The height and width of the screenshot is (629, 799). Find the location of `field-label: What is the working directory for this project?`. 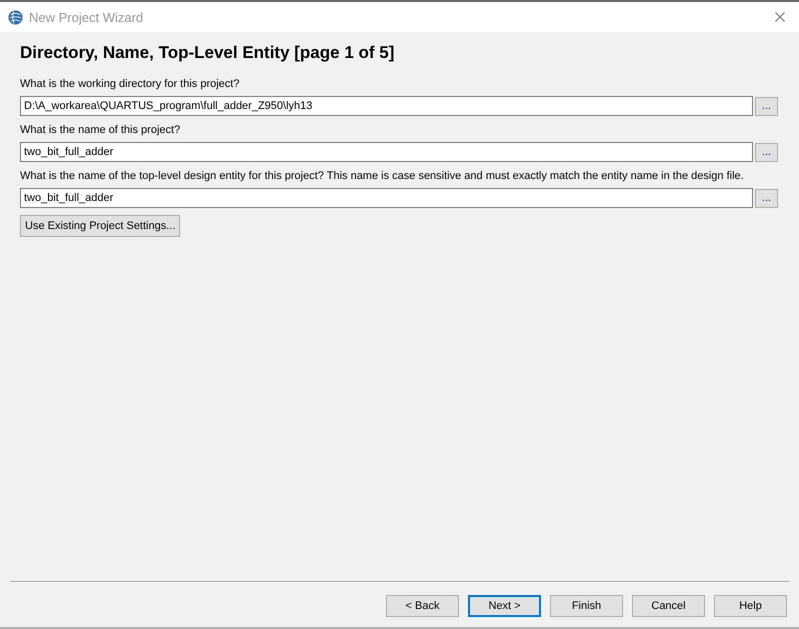

field-label: What is the working directory for this project? is located at coordinates (130, 84).